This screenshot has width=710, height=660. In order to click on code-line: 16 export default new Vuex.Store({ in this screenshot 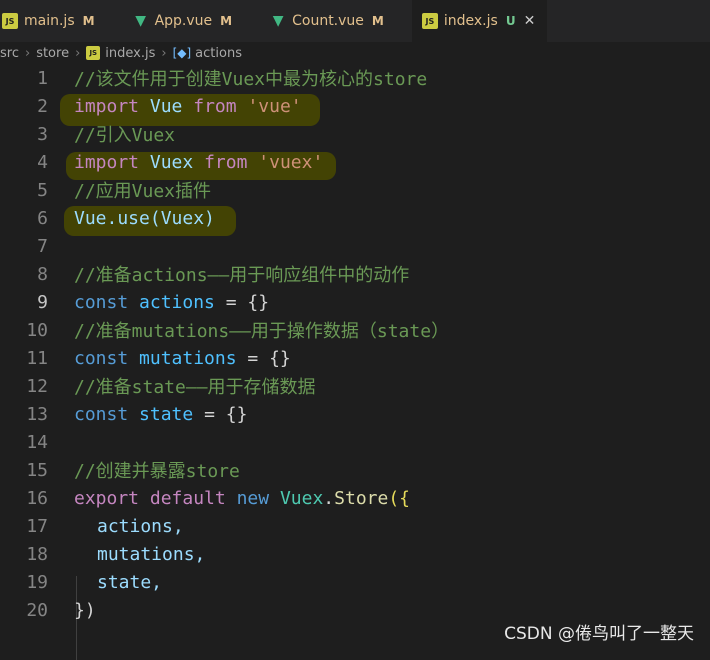, I will do `click(355, 498)`.